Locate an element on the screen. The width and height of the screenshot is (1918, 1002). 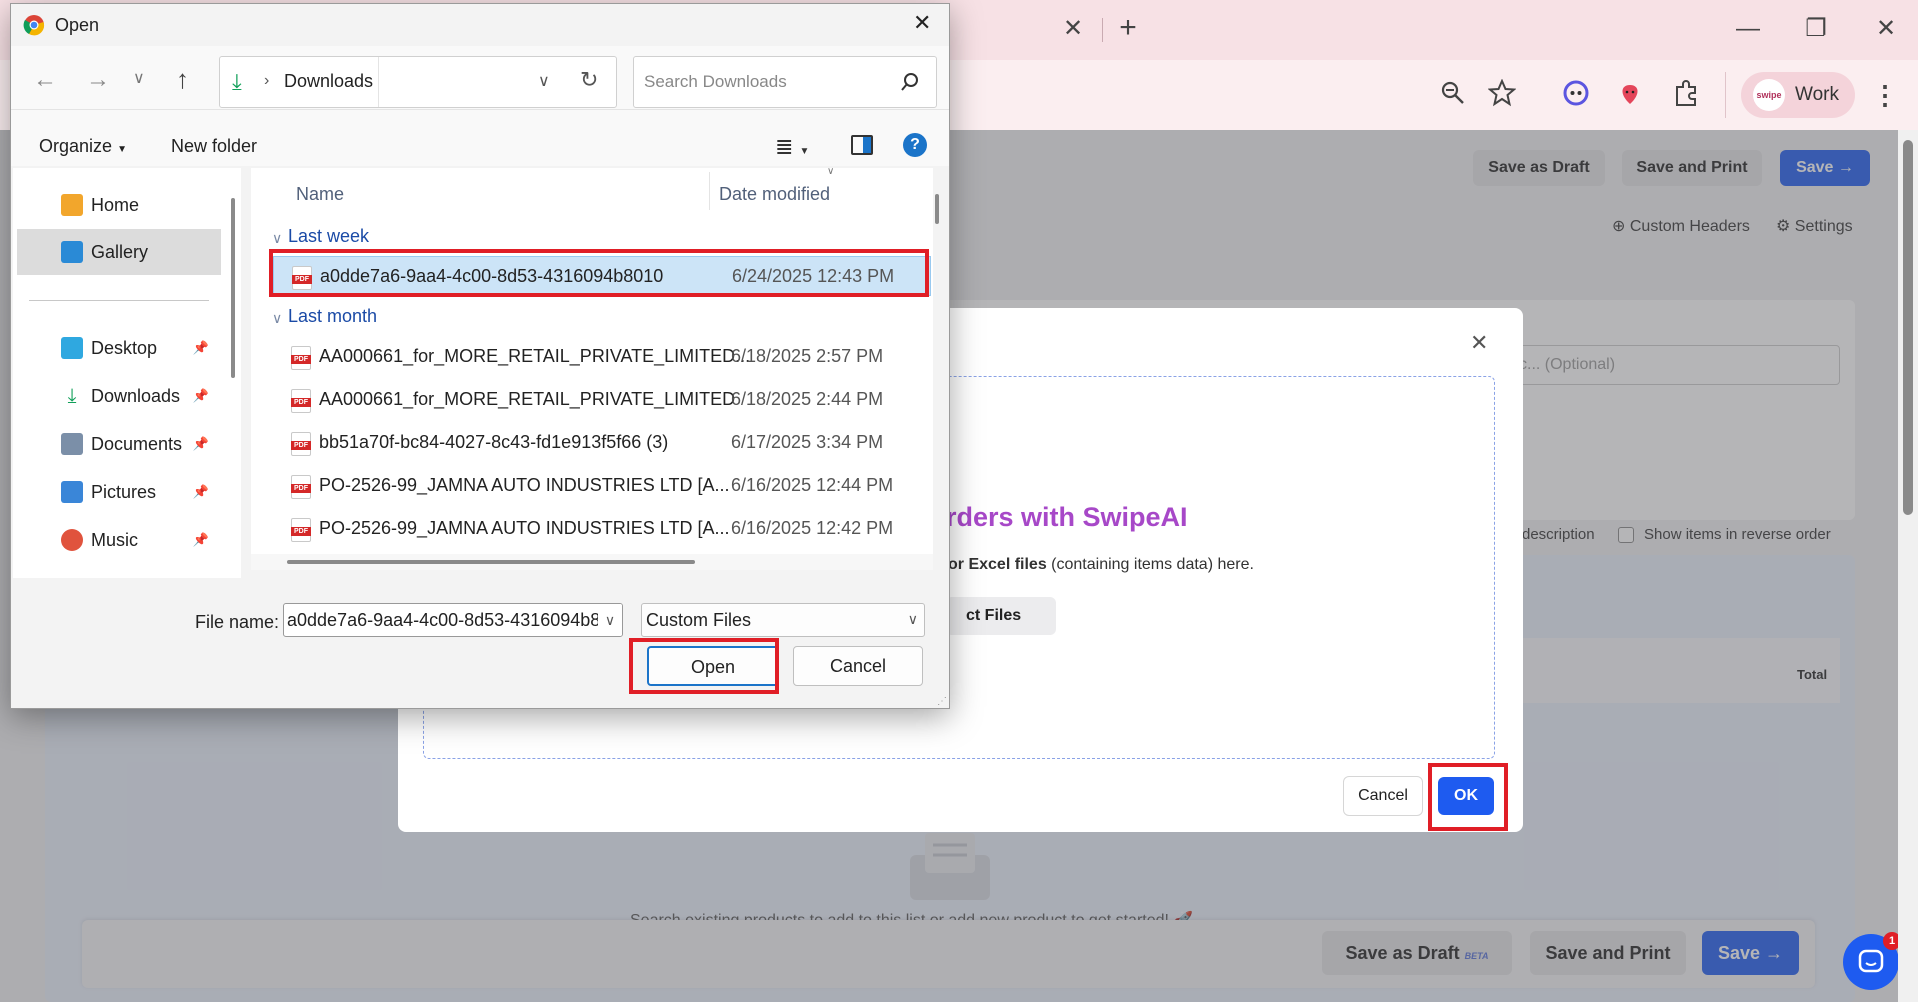
organize-button: Organize ▼ is located at coordinates (83, 146).